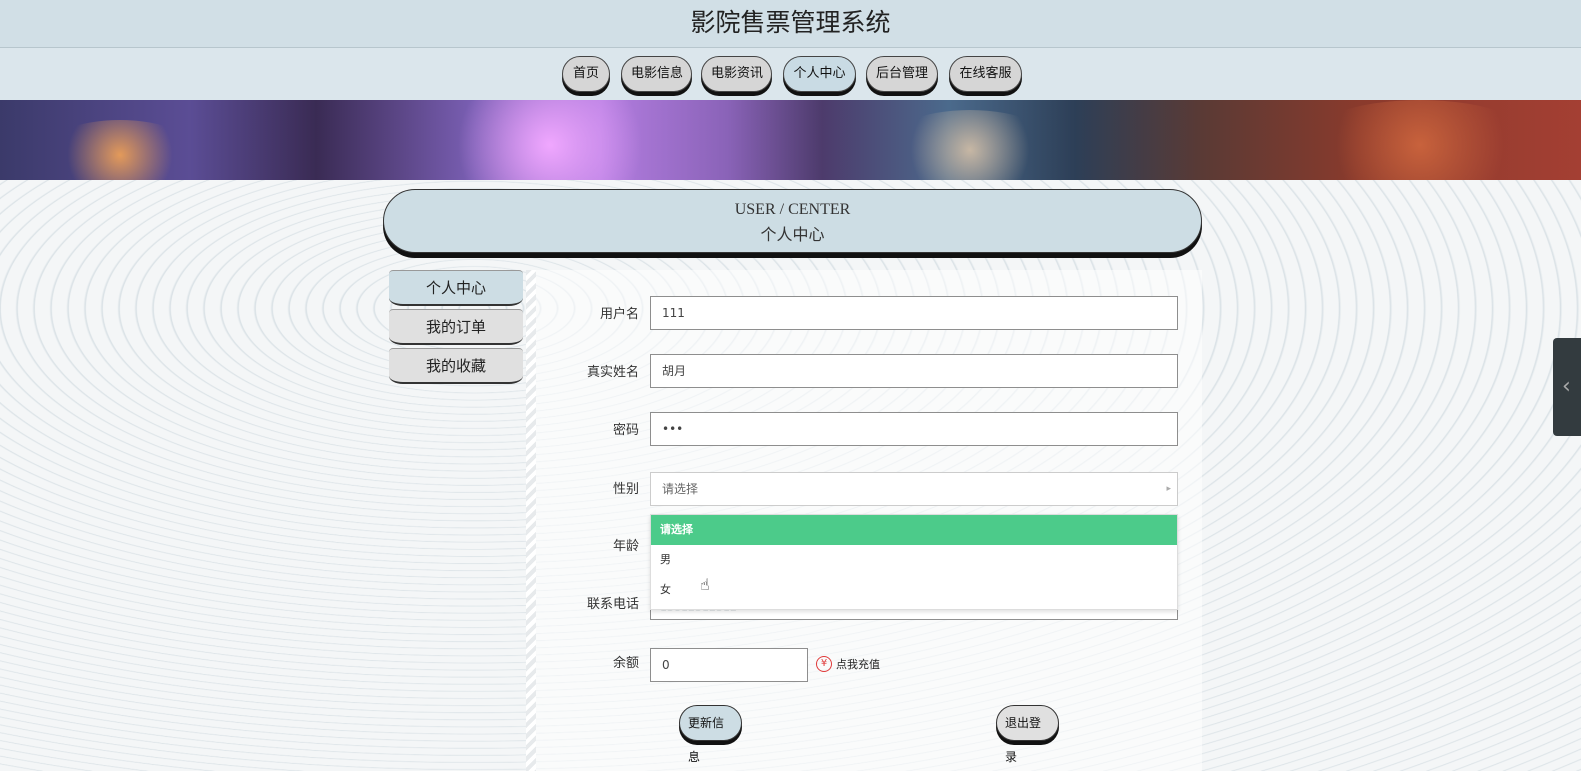 Image resolution: width=1581 pixels, height=771 pixels. What do you see at coordinates (914, 489) in the screenshot?
I see `gender-select: 请选择 ▸` at bounding box center [914, 489].